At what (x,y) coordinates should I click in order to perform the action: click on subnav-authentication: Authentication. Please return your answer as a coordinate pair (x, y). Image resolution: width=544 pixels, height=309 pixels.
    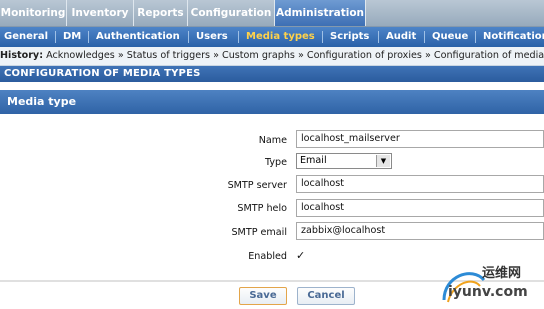
    Looking at the image, I should click on (138, 37).